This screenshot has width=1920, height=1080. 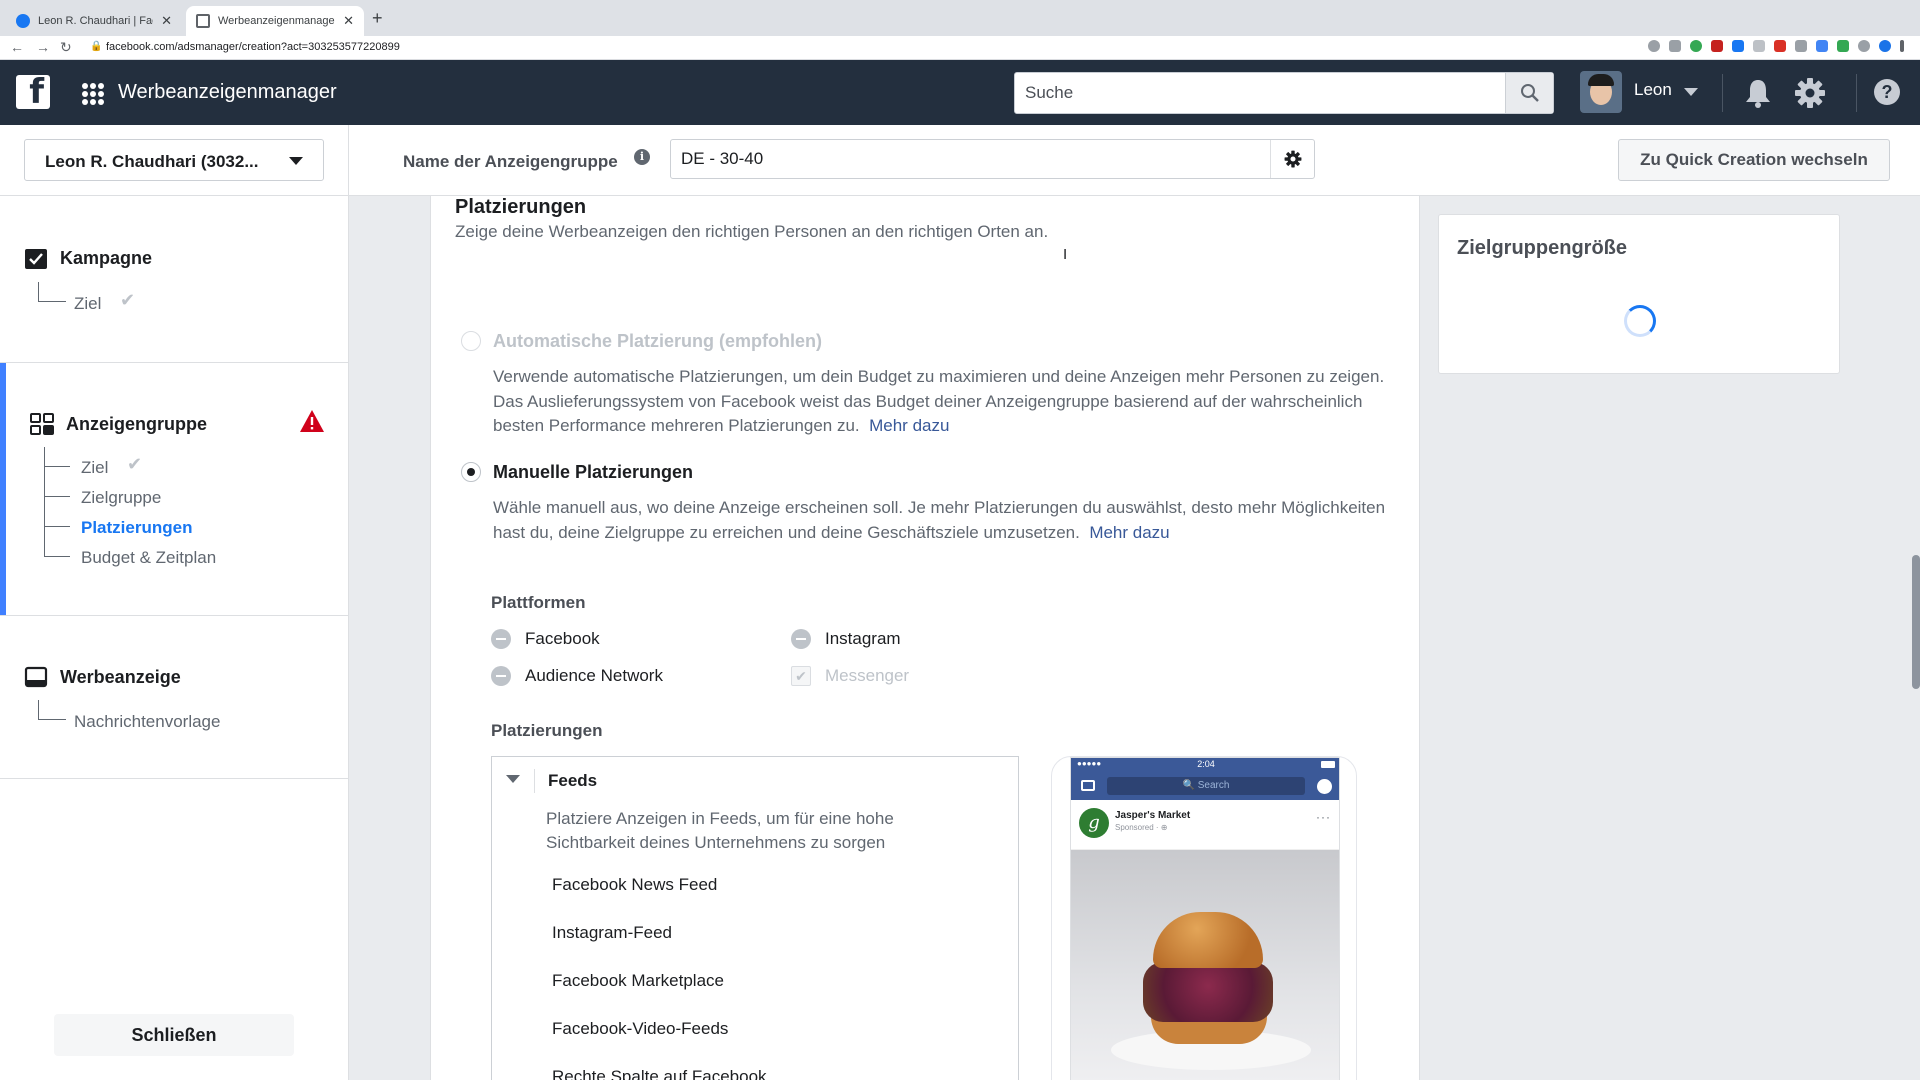 What do you see at coordinates (136, 424) in the screenshot?
I see `sidebar-item-adset: Anzeigengruppe` at bounding box center [136, 424].